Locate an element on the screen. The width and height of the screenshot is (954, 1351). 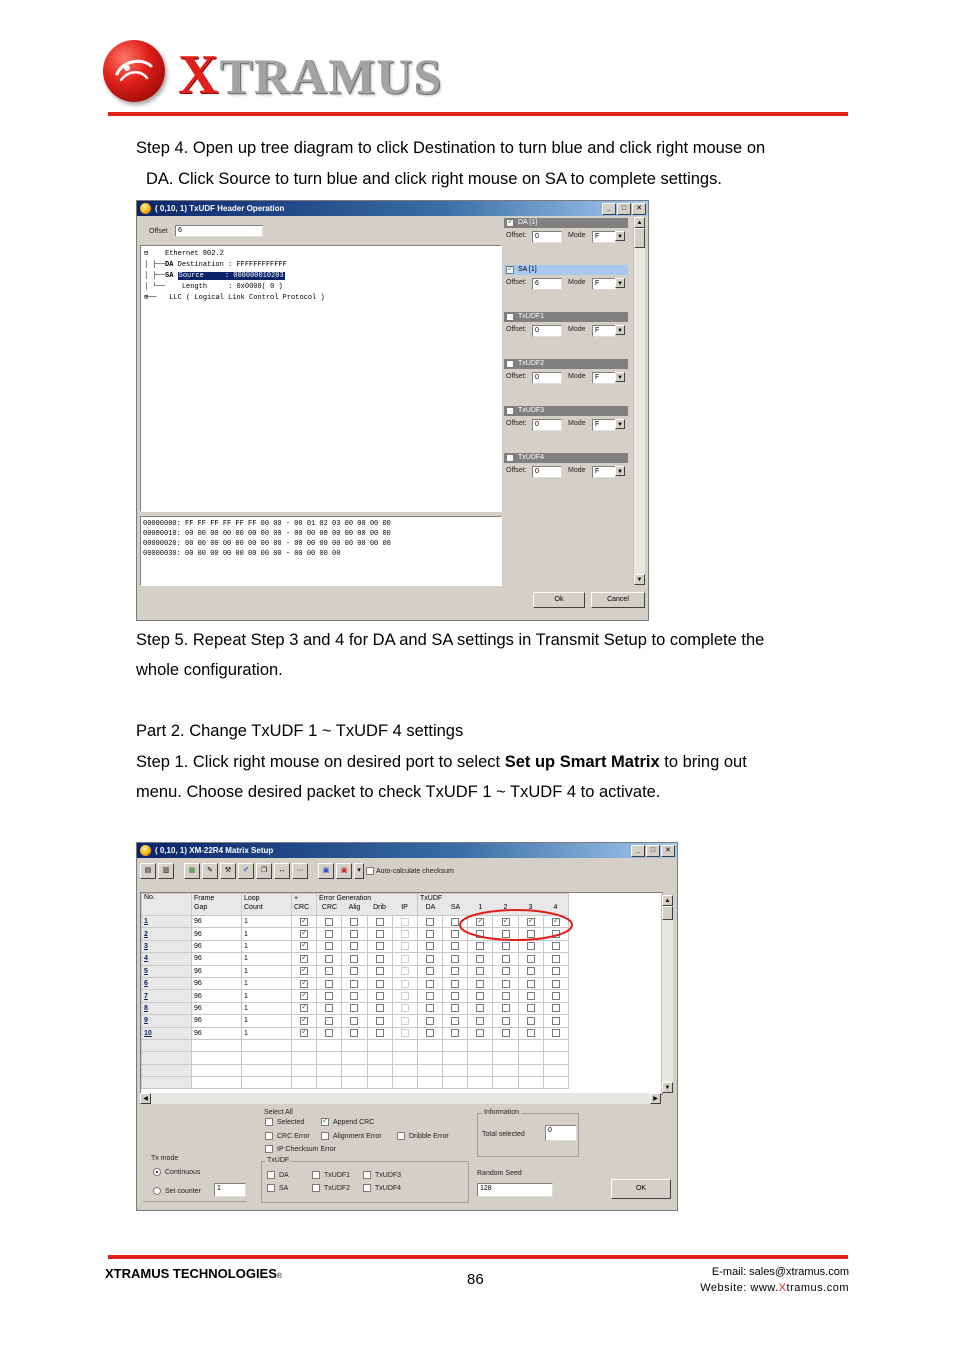
selected-checkbox is located at coordinates (269, 1122).